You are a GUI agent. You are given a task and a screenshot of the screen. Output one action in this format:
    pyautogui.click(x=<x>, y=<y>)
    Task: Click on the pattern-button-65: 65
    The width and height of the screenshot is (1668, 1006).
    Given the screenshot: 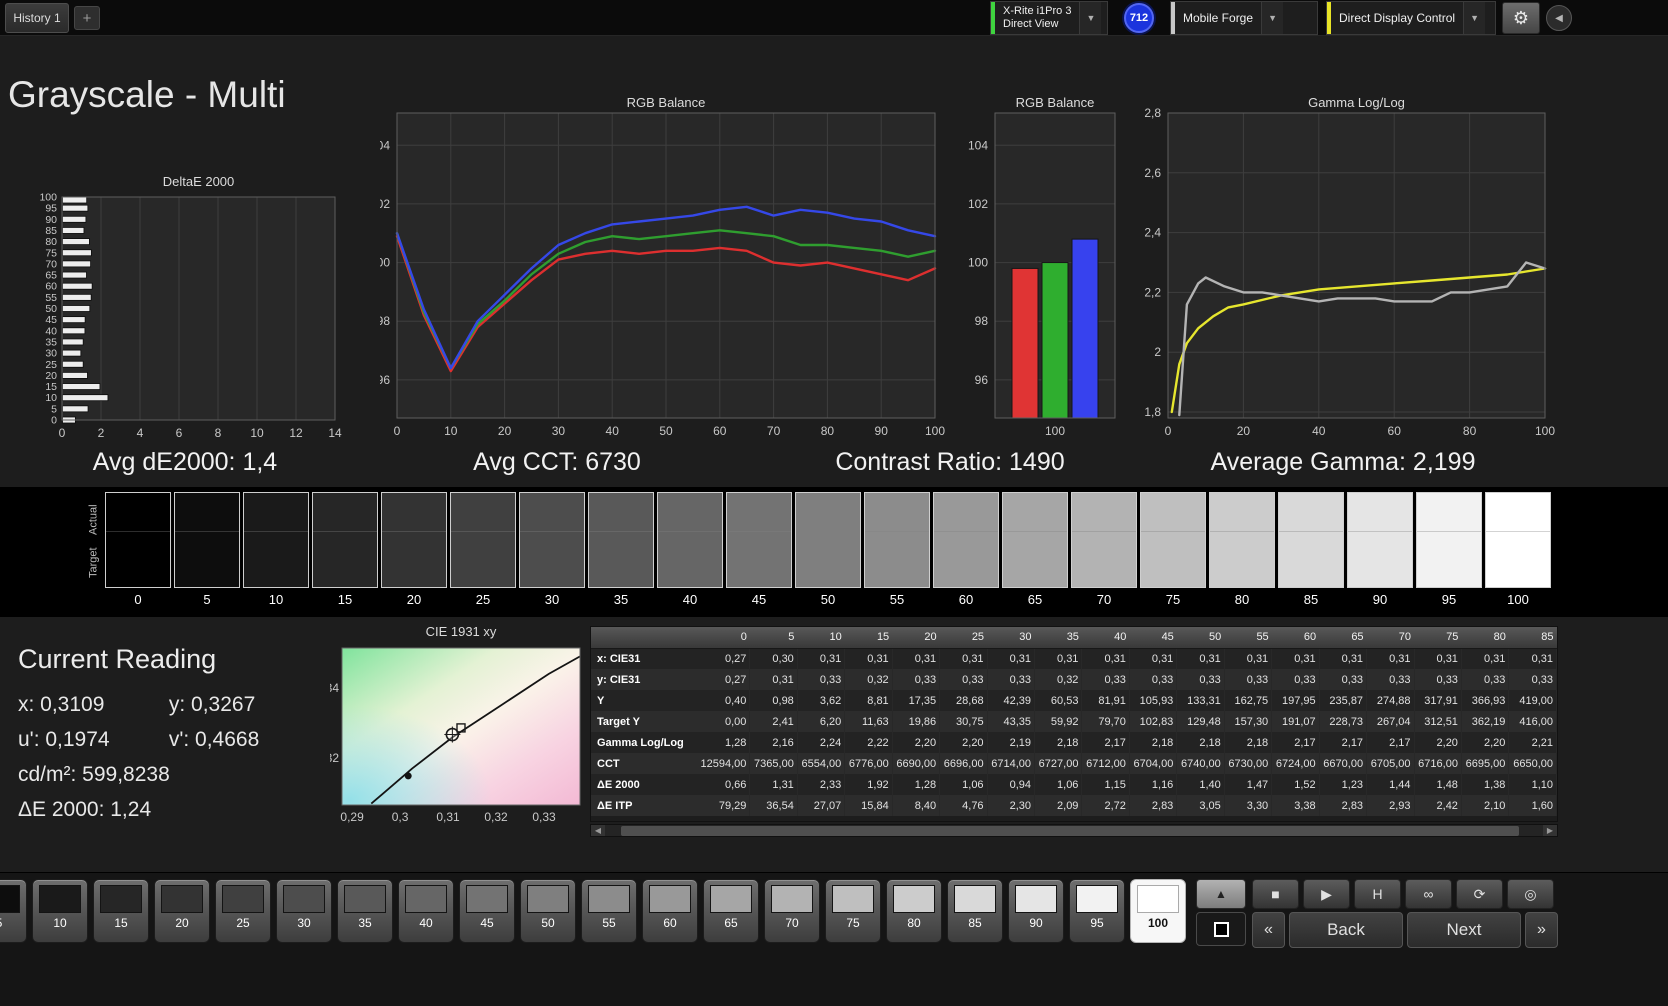 What is the action you would take?
    pyautogui.click(x=731, y=911)
    